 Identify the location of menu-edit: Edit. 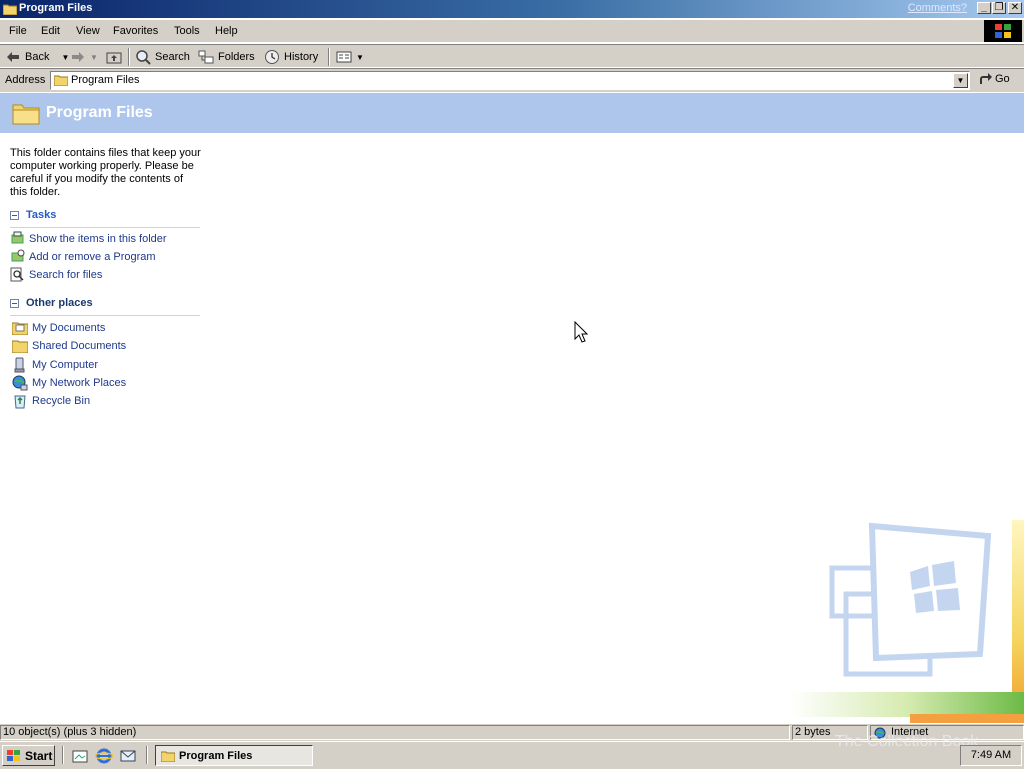
(50, 31).